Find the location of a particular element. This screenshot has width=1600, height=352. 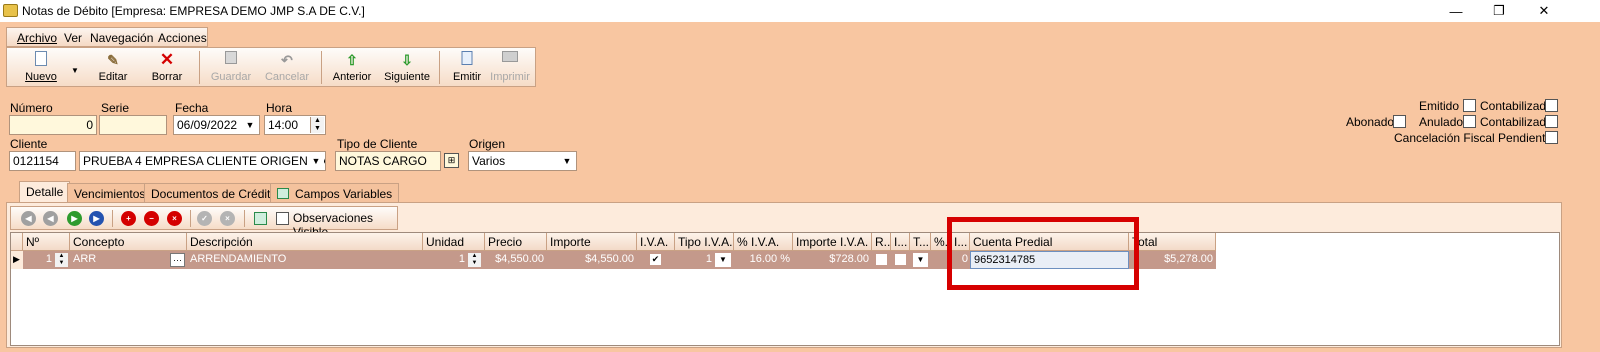

unidad-spinner: ▲ ▼ is located at coordinates (474, 260).